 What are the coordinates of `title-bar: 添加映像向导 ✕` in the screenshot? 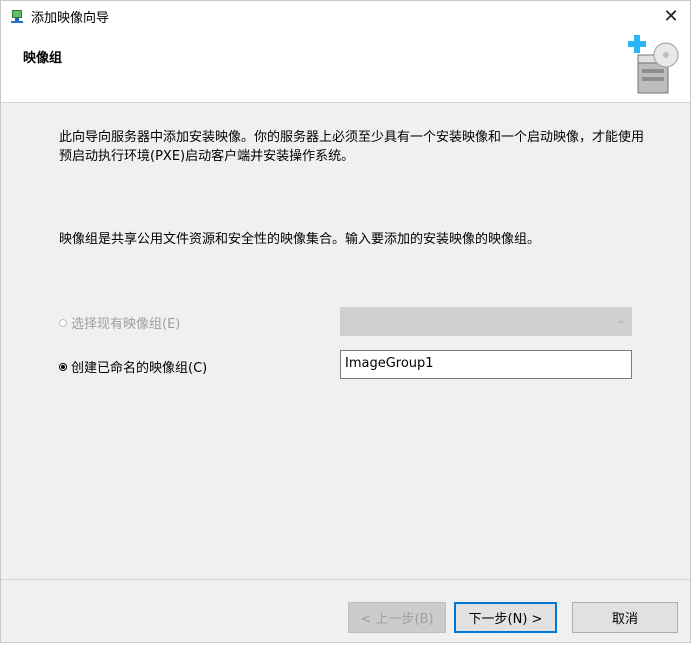 It's located at (345, 16).